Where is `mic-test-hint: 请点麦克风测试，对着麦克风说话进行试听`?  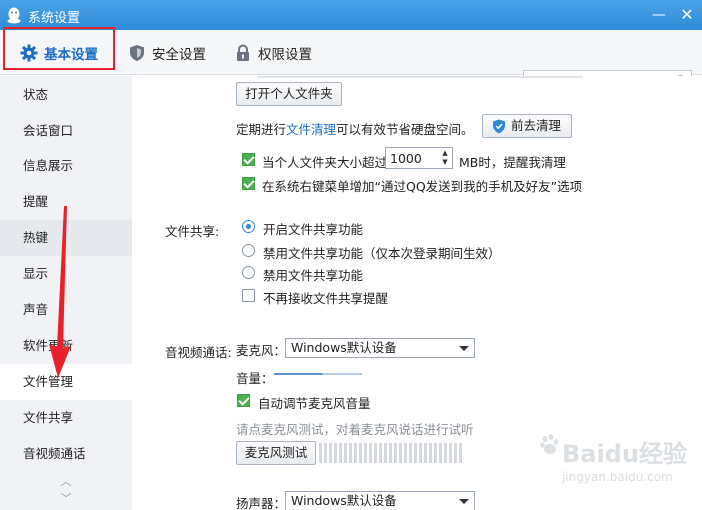 mic-test-hint: 请点麦克风测试，对着麦克风说话进行试听 is located at coordinates (355, 429).